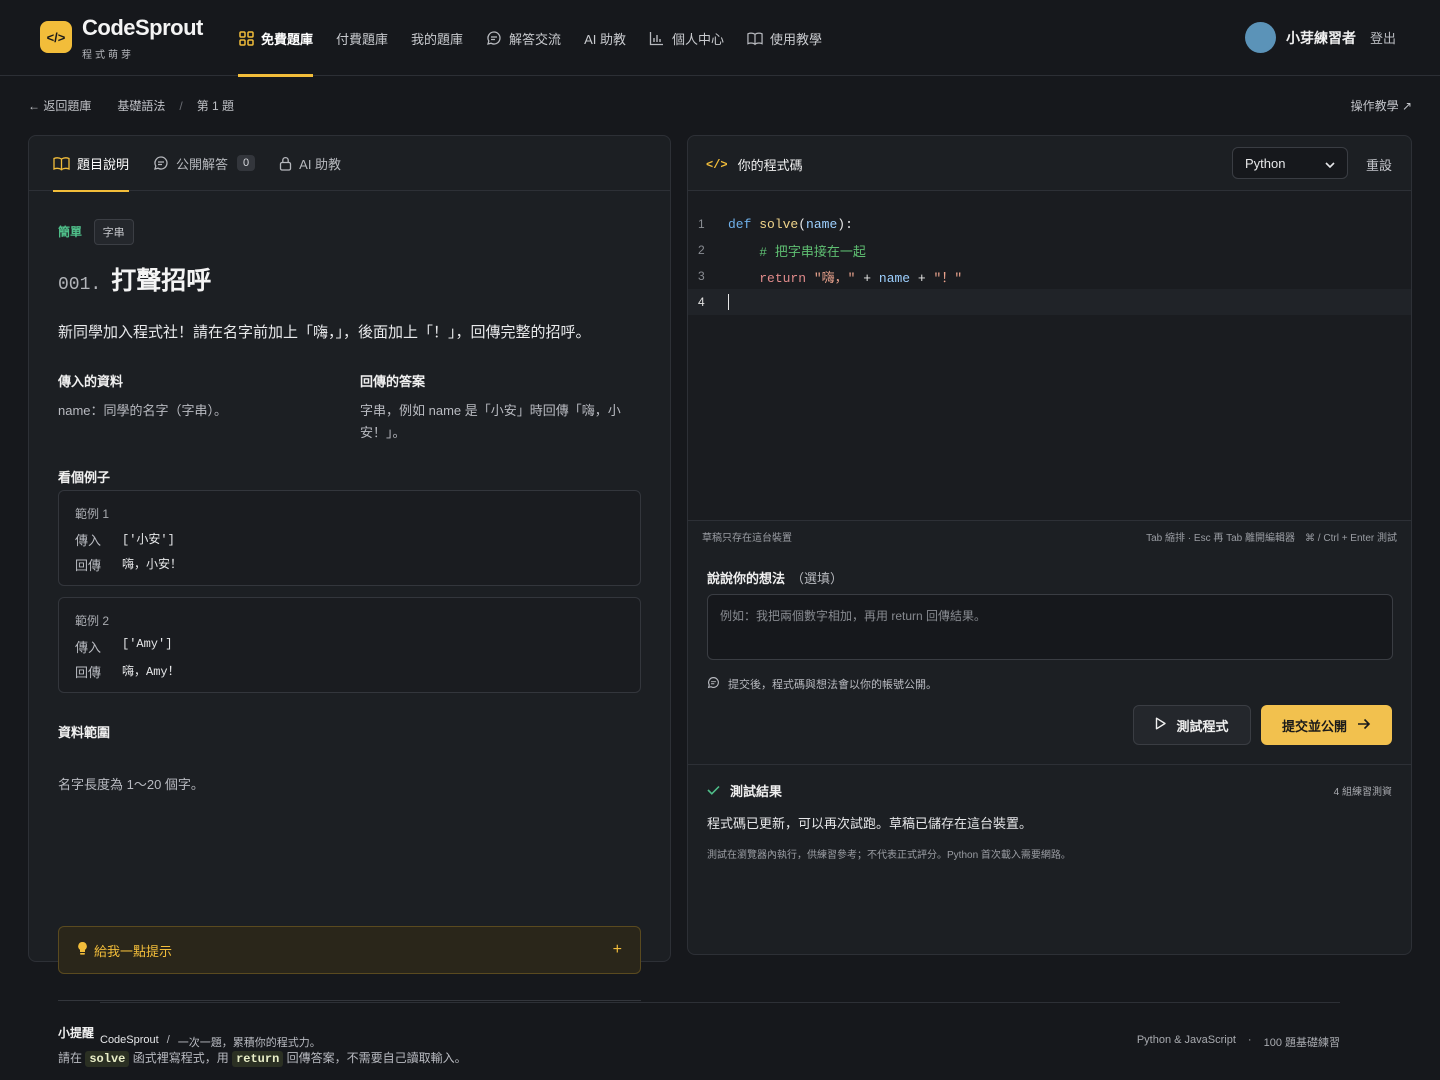 Image resolution: width=1440 pixels, height=1080 pixels. Describe the element at coordinates (812, 252) in the screenshot. I see `code-text: # 把字串接在一起` at that location.